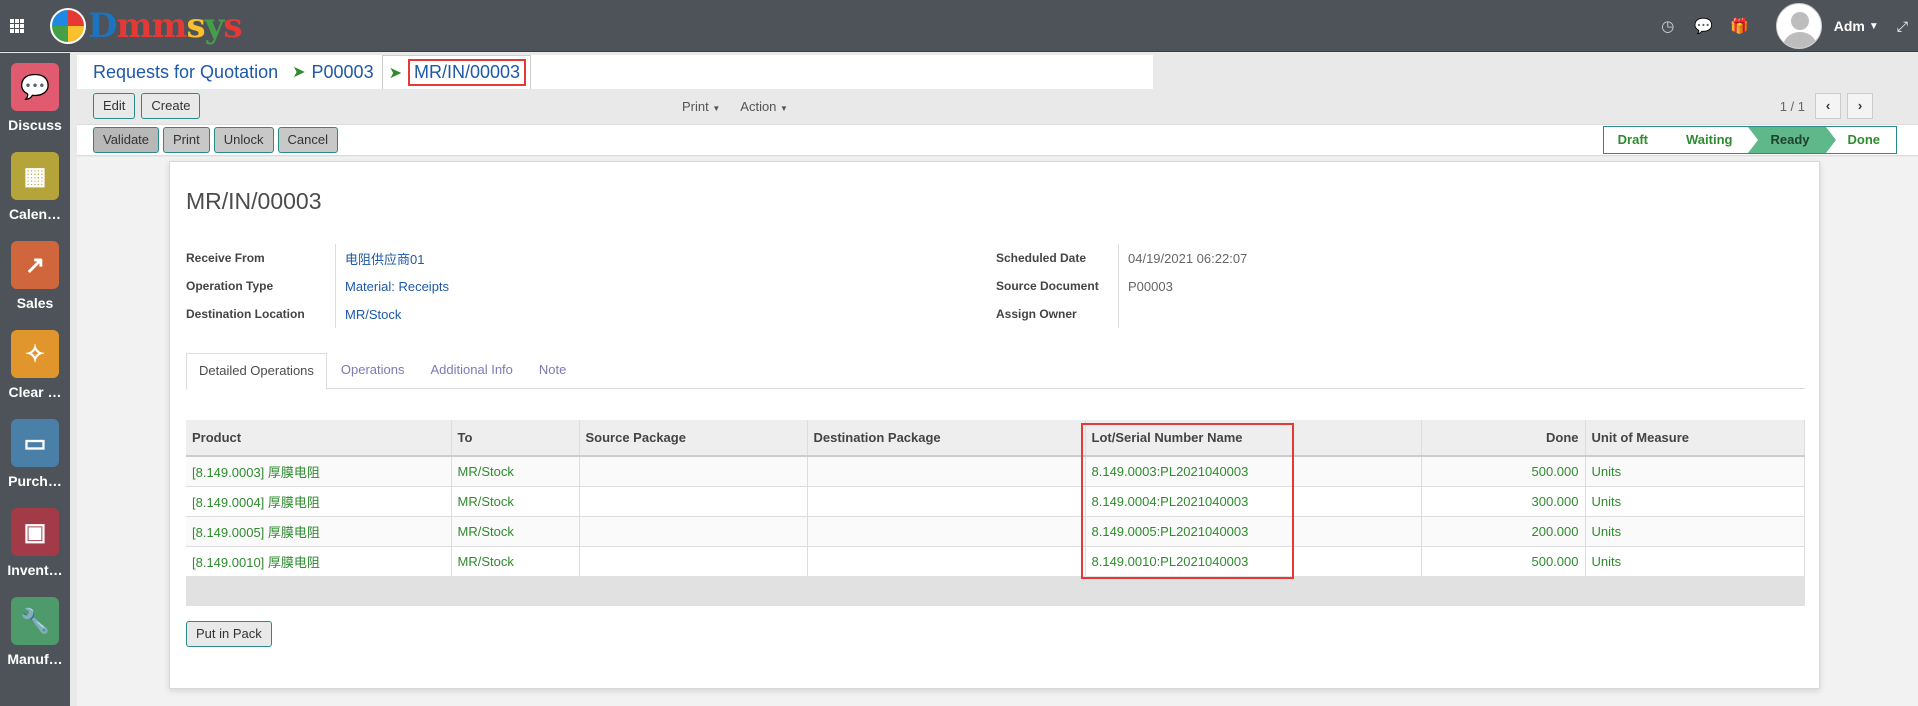 The image size is (1918, 706). Describe the element at coordinates (1503, 561) in the screenshot. I see `cell-done: 500.000` at that location.